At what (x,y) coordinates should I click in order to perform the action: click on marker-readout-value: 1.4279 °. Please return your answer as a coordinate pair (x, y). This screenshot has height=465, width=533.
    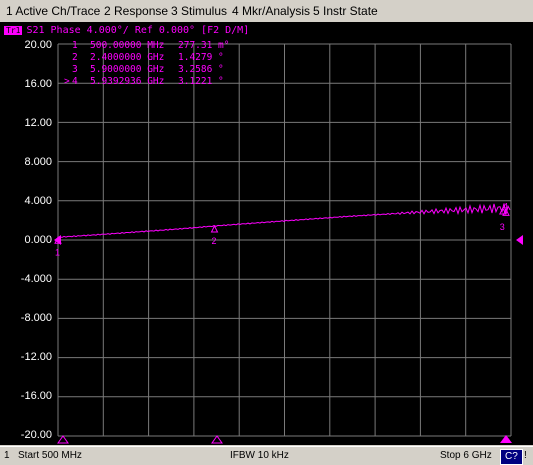
    Looking at the image, I should click on (201, 57).